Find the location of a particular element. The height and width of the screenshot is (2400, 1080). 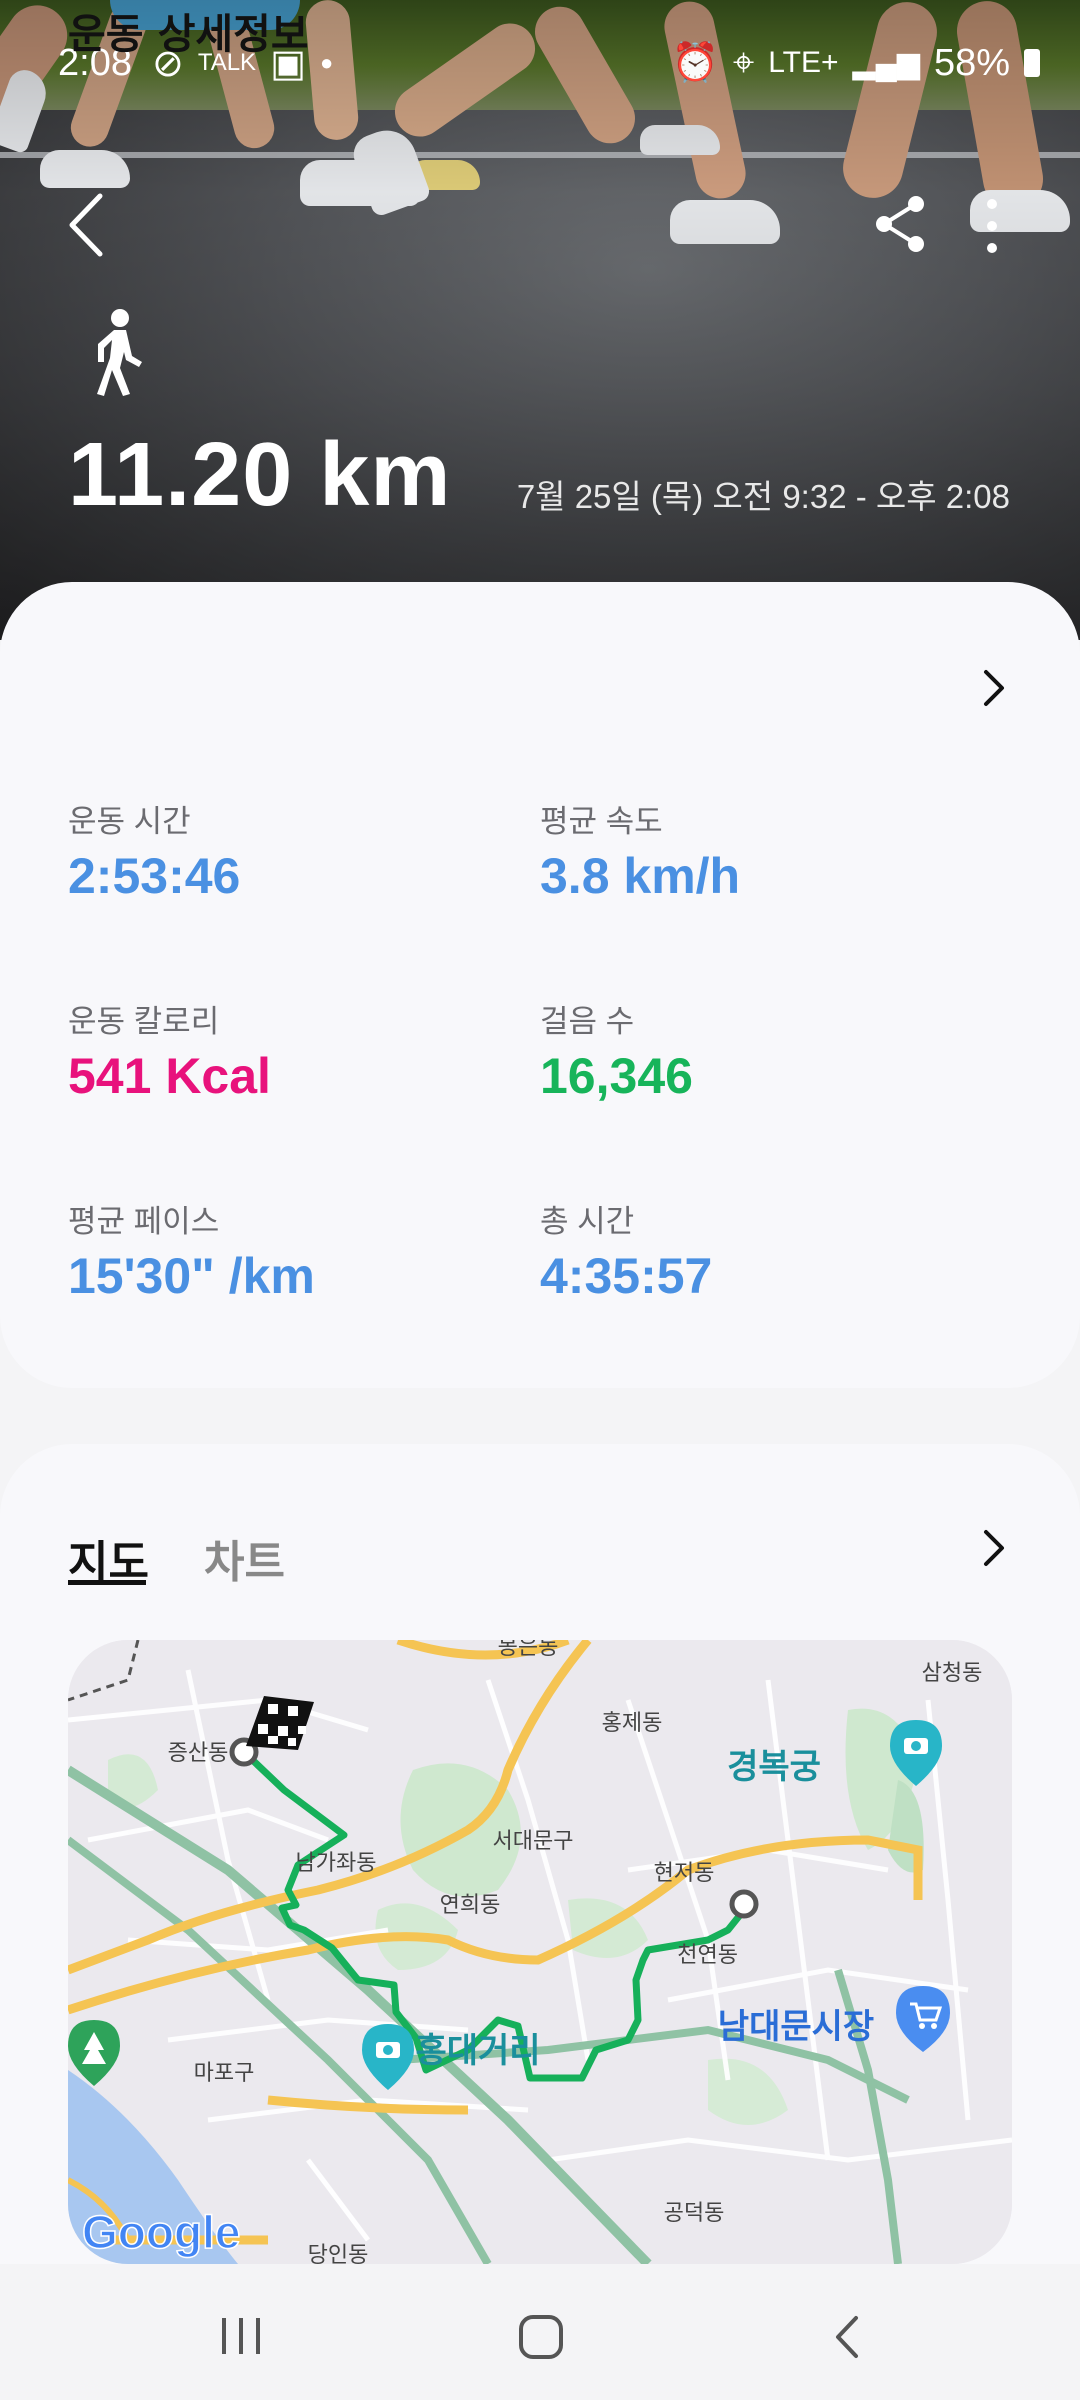

map-poi-label: 홍대거리 is located at coordinates (477, 2051).